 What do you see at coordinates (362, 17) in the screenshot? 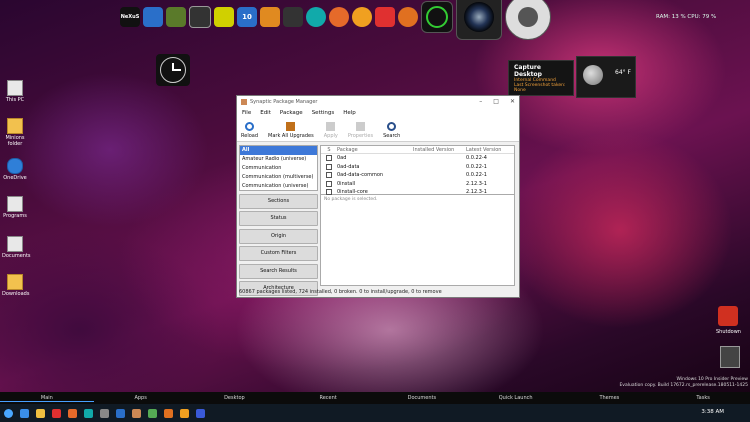
I see `gear-icon` at bounding box center [362, 17].